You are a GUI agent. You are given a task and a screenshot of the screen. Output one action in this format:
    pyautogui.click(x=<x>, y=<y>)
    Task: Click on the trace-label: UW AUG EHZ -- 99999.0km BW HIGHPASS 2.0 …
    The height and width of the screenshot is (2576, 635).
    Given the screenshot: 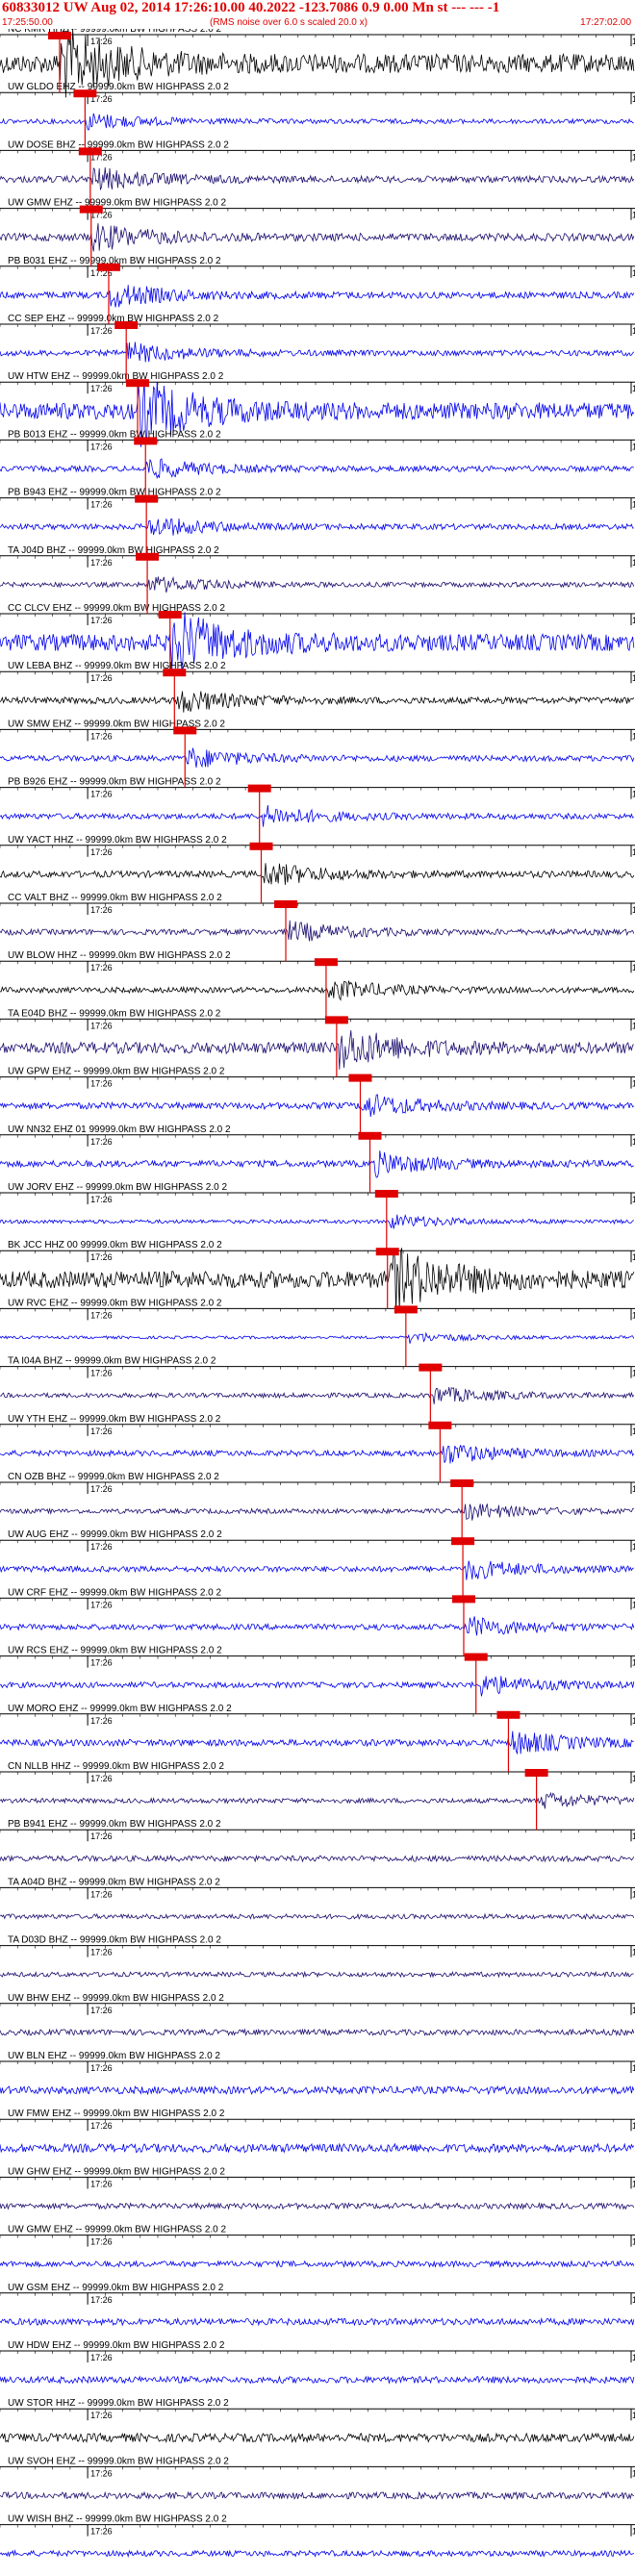 What is the action you would take?
    pyautogui.click(x=115, y=1535)
    